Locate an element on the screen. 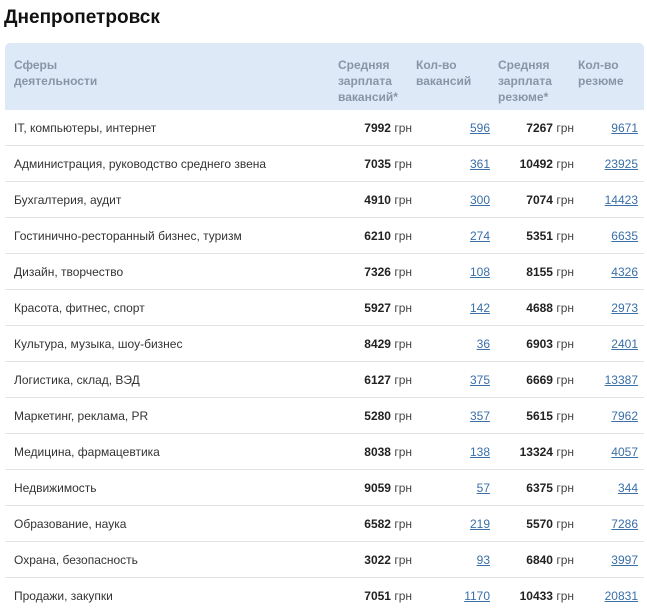 The width and height of the screenshot is (647, 613). salary-resumes-cell: 6669 грн is located at coordinates (538, 379).